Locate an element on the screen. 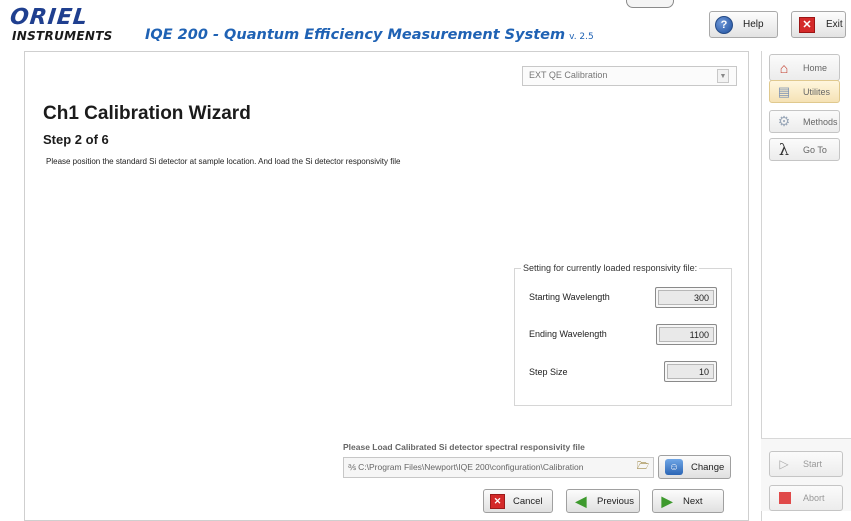 The image size is (851, 521). step-size-label: Step Size is located at coordinates (548, 372).